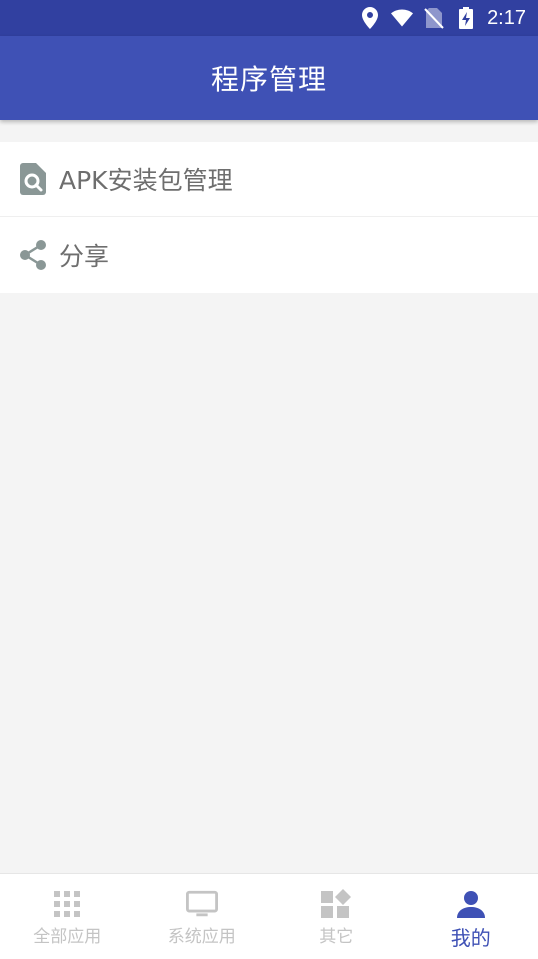 The image size is (538, 959). I want to click on person-icon, so click(471, 904).